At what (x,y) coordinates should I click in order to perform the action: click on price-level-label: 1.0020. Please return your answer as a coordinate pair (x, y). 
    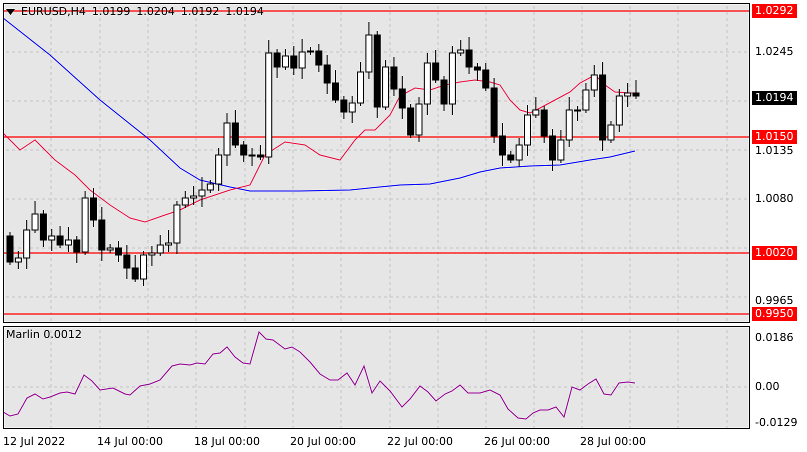
    Looking at the image, I should click on (774, 253).